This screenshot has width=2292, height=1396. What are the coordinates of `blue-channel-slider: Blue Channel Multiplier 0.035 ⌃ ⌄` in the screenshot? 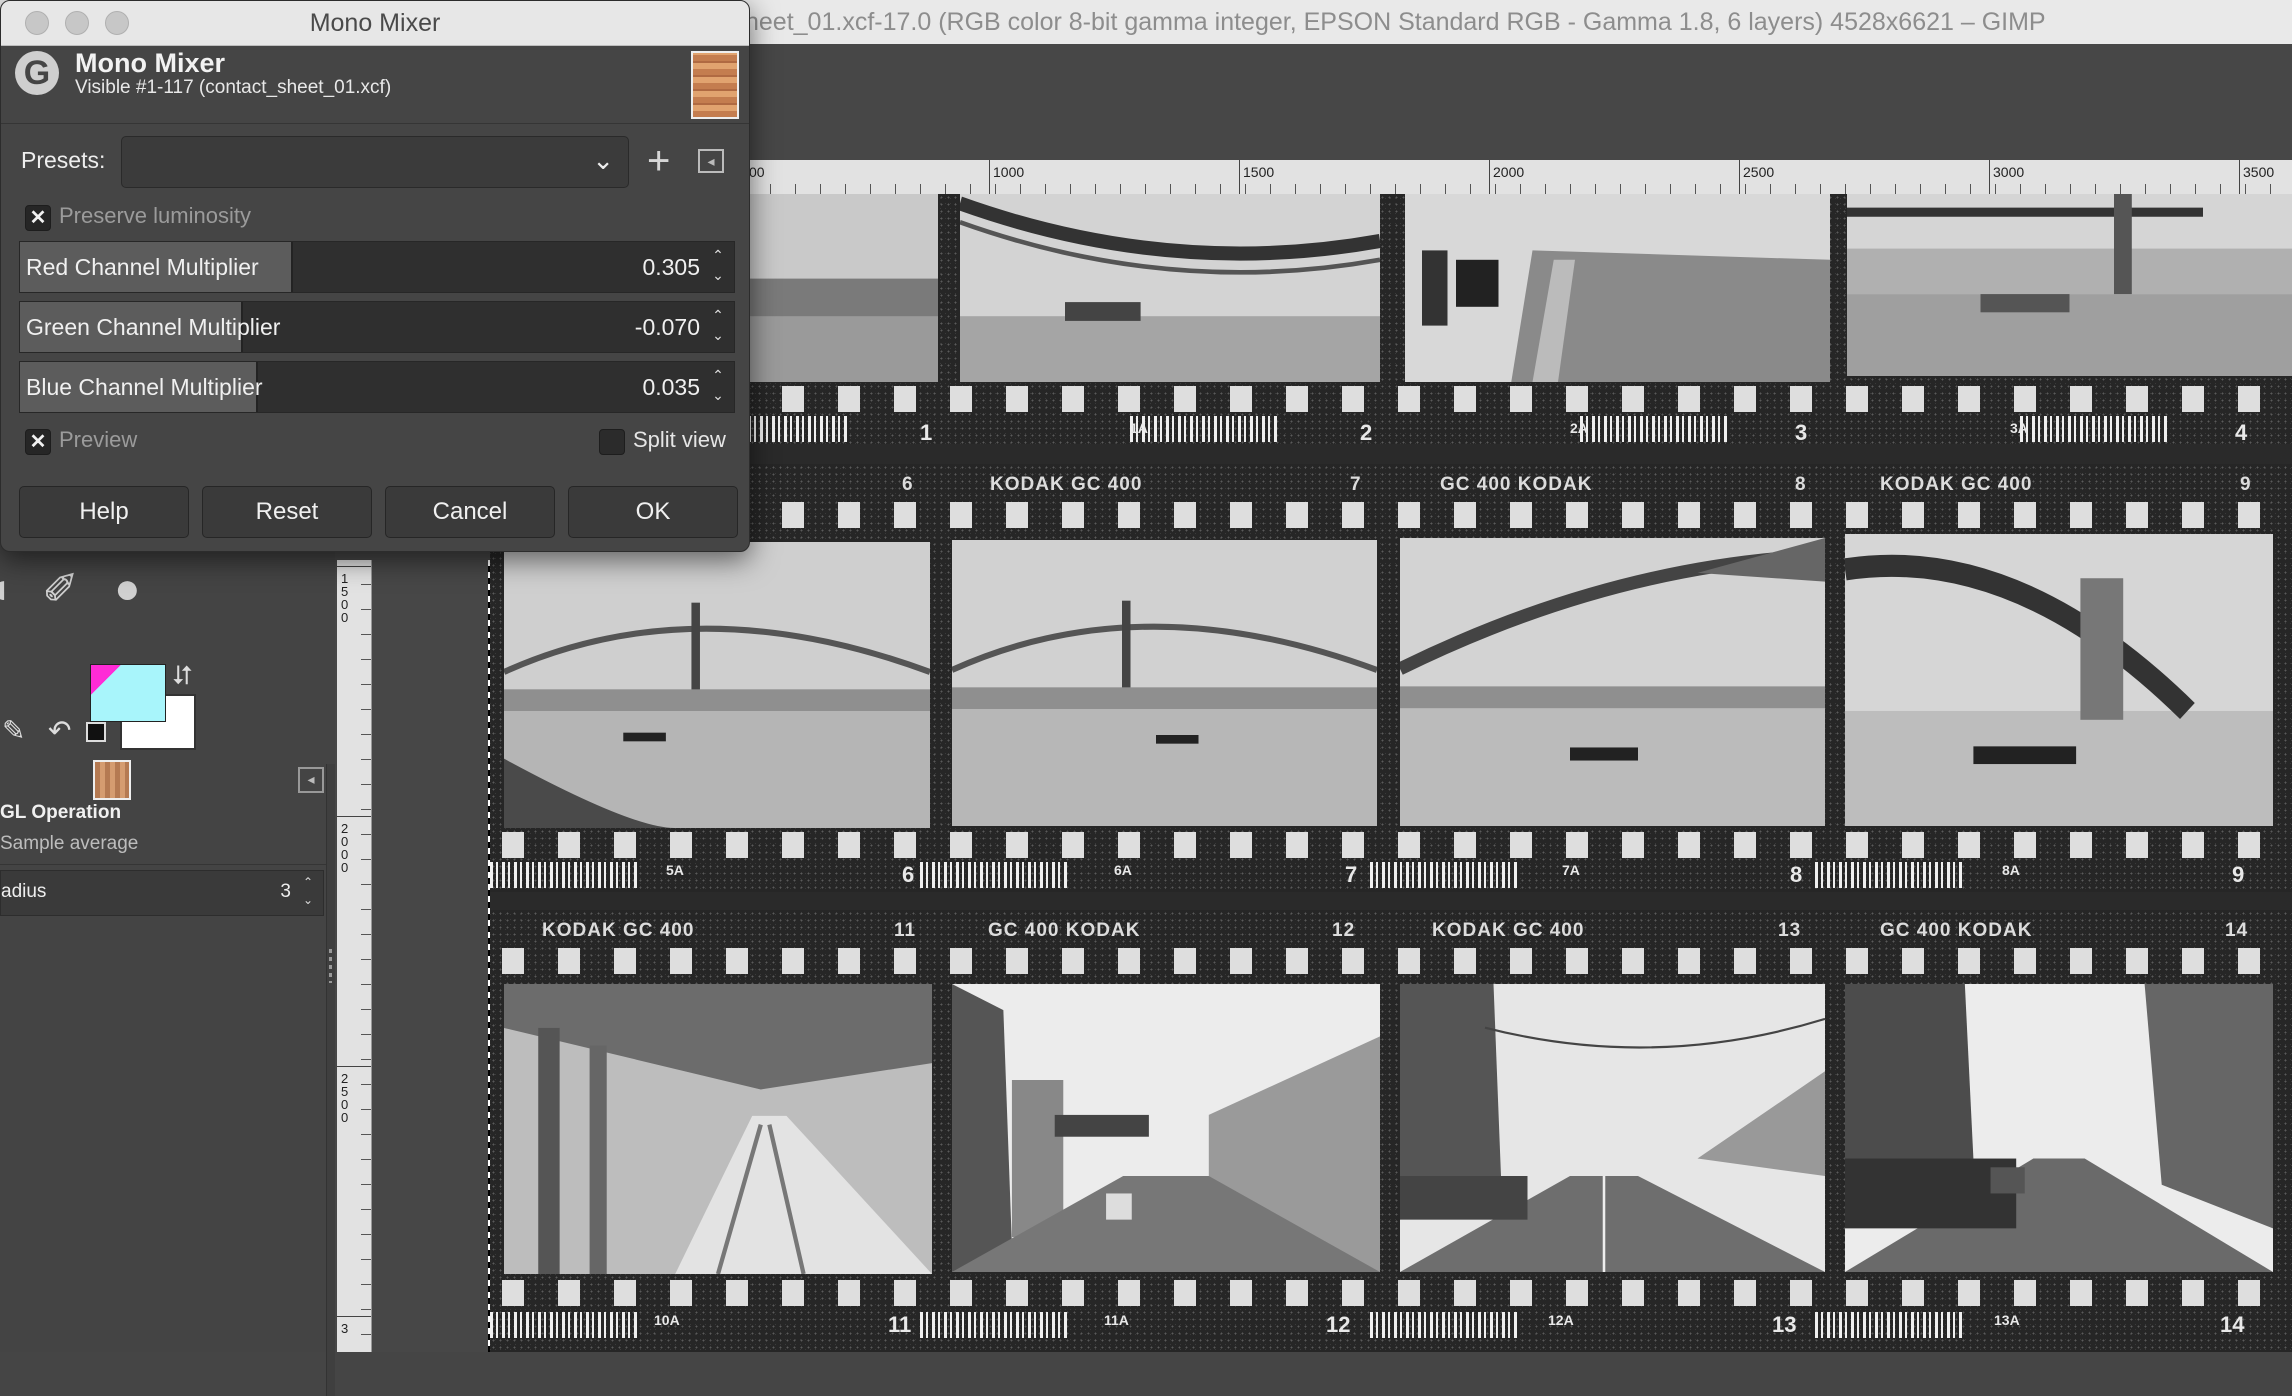 It's located at (377, 387).